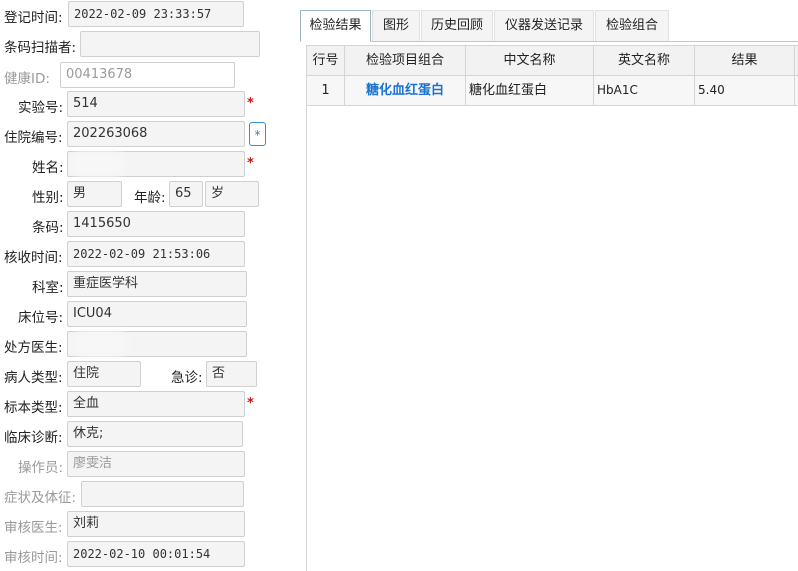  What do you see at coordinates (41, 318) in the screenshot?
I see `bed-no-label: 床位号:` at bounding box center [41, 318].